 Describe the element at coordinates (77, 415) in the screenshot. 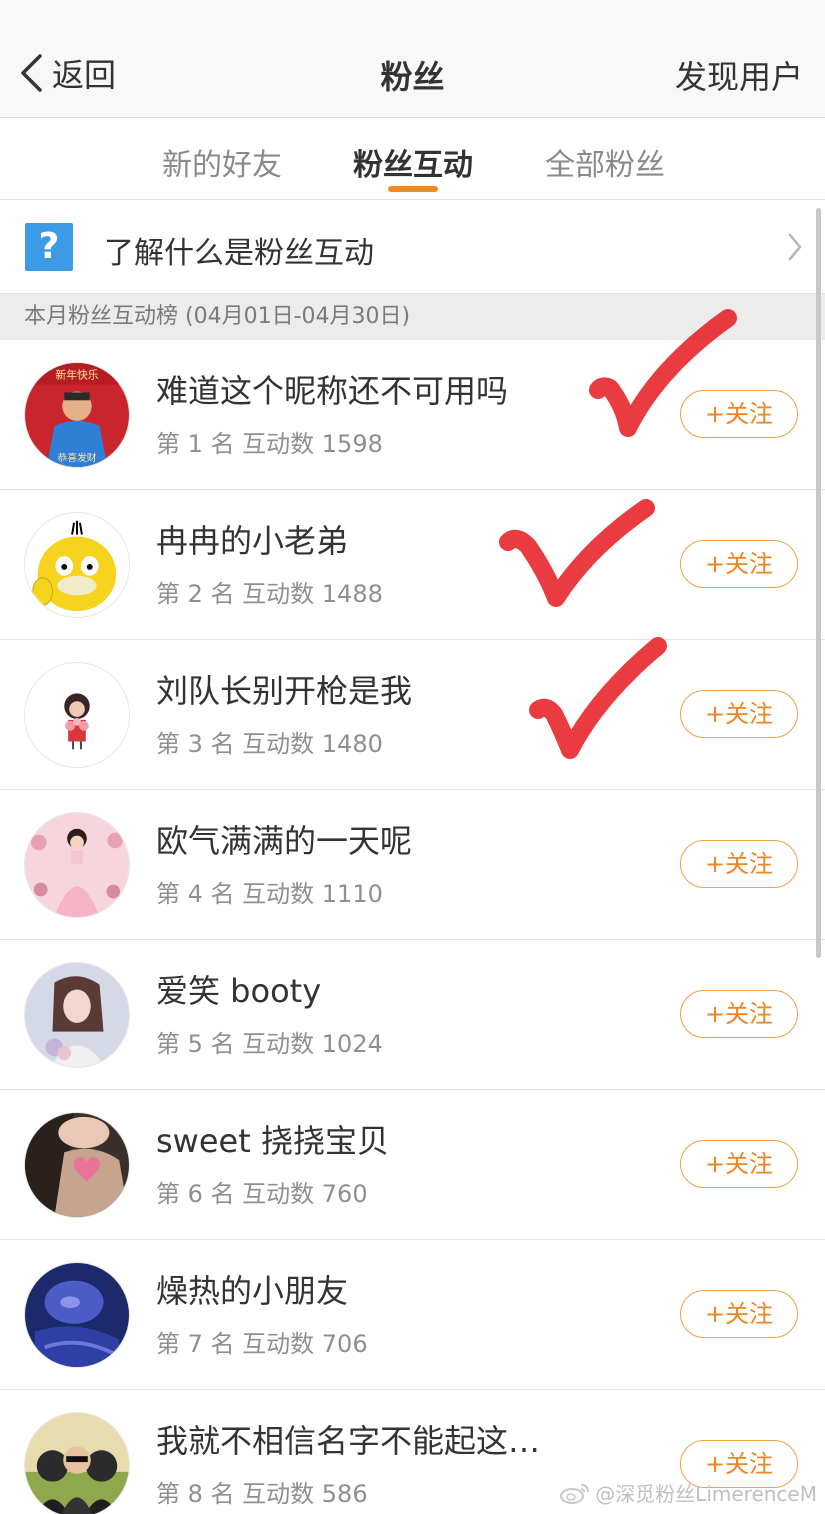

I see `avatar: 新年快乐 恭喜发财` at that location.